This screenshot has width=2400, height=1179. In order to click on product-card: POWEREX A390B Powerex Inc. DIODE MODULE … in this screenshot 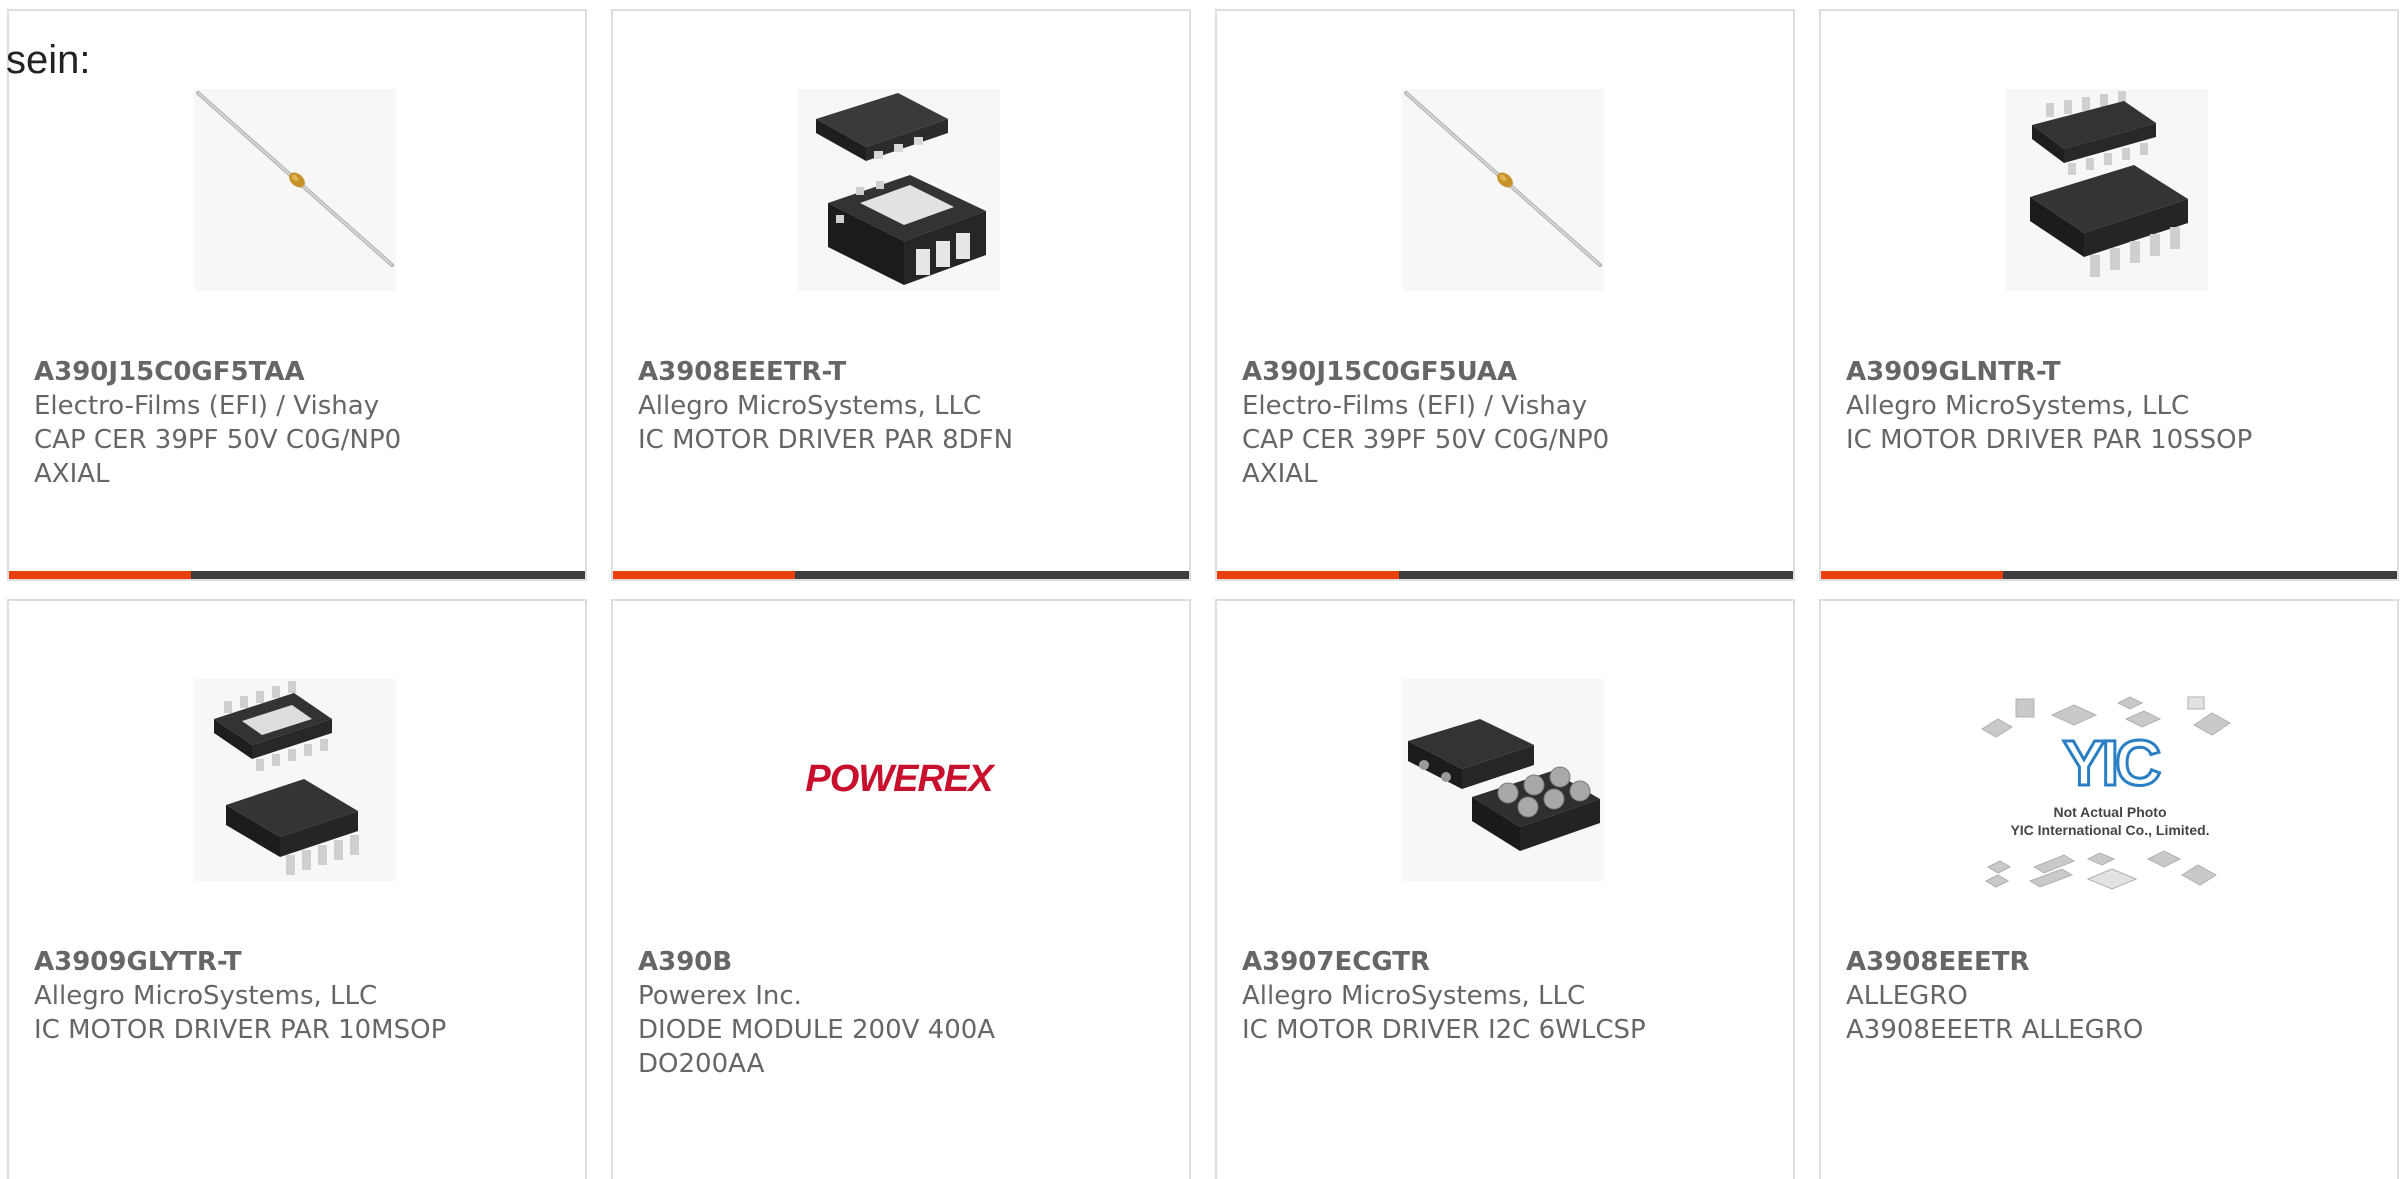, I will do `click(901, 889)`.